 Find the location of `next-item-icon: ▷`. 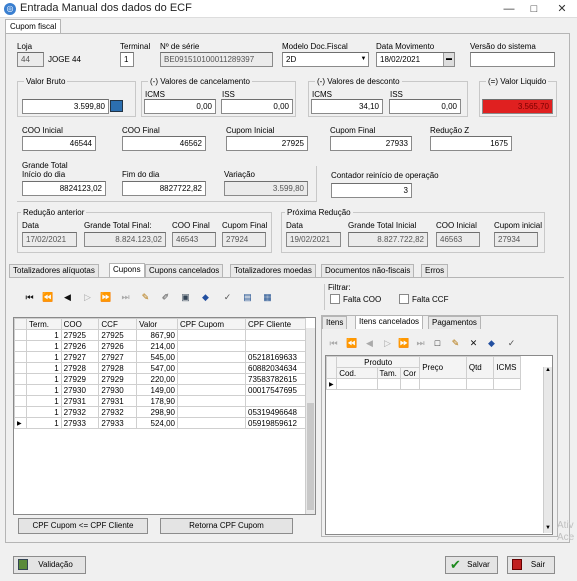

next-item-icon: ▷ is located at coordinates (387, 343).